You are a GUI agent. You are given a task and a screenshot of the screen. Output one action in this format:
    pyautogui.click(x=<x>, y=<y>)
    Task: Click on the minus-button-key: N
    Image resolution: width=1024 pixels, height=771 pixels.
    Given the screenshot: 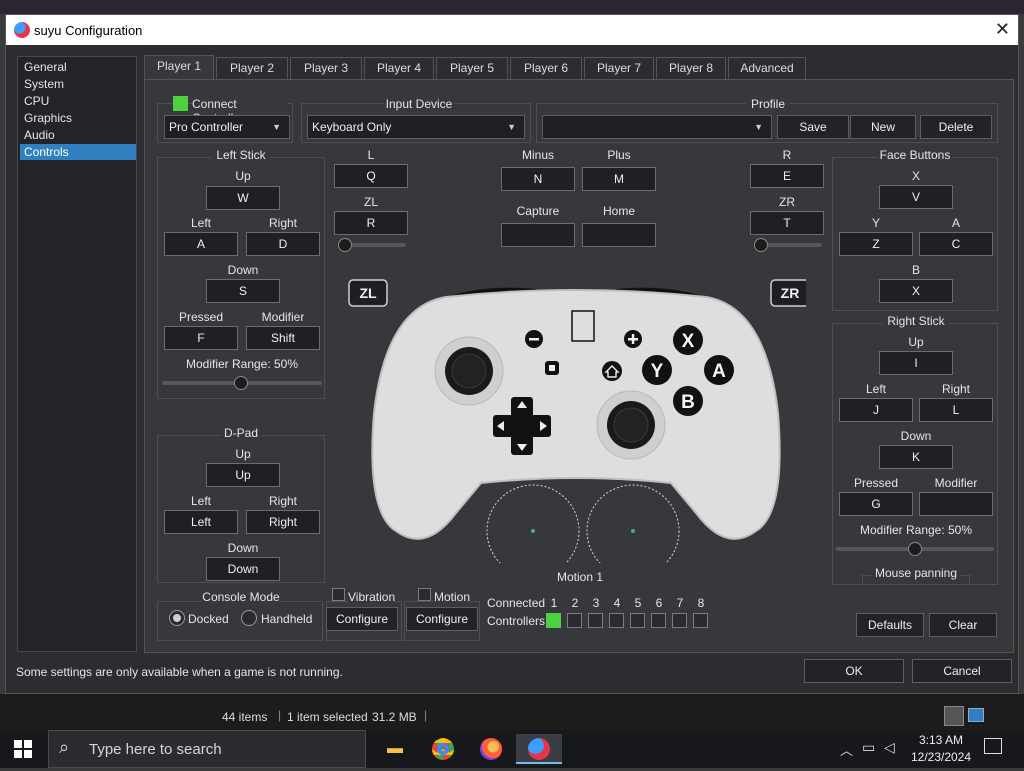 What is the action you would take?
    pyautogui.click(x=538, y=179)
    